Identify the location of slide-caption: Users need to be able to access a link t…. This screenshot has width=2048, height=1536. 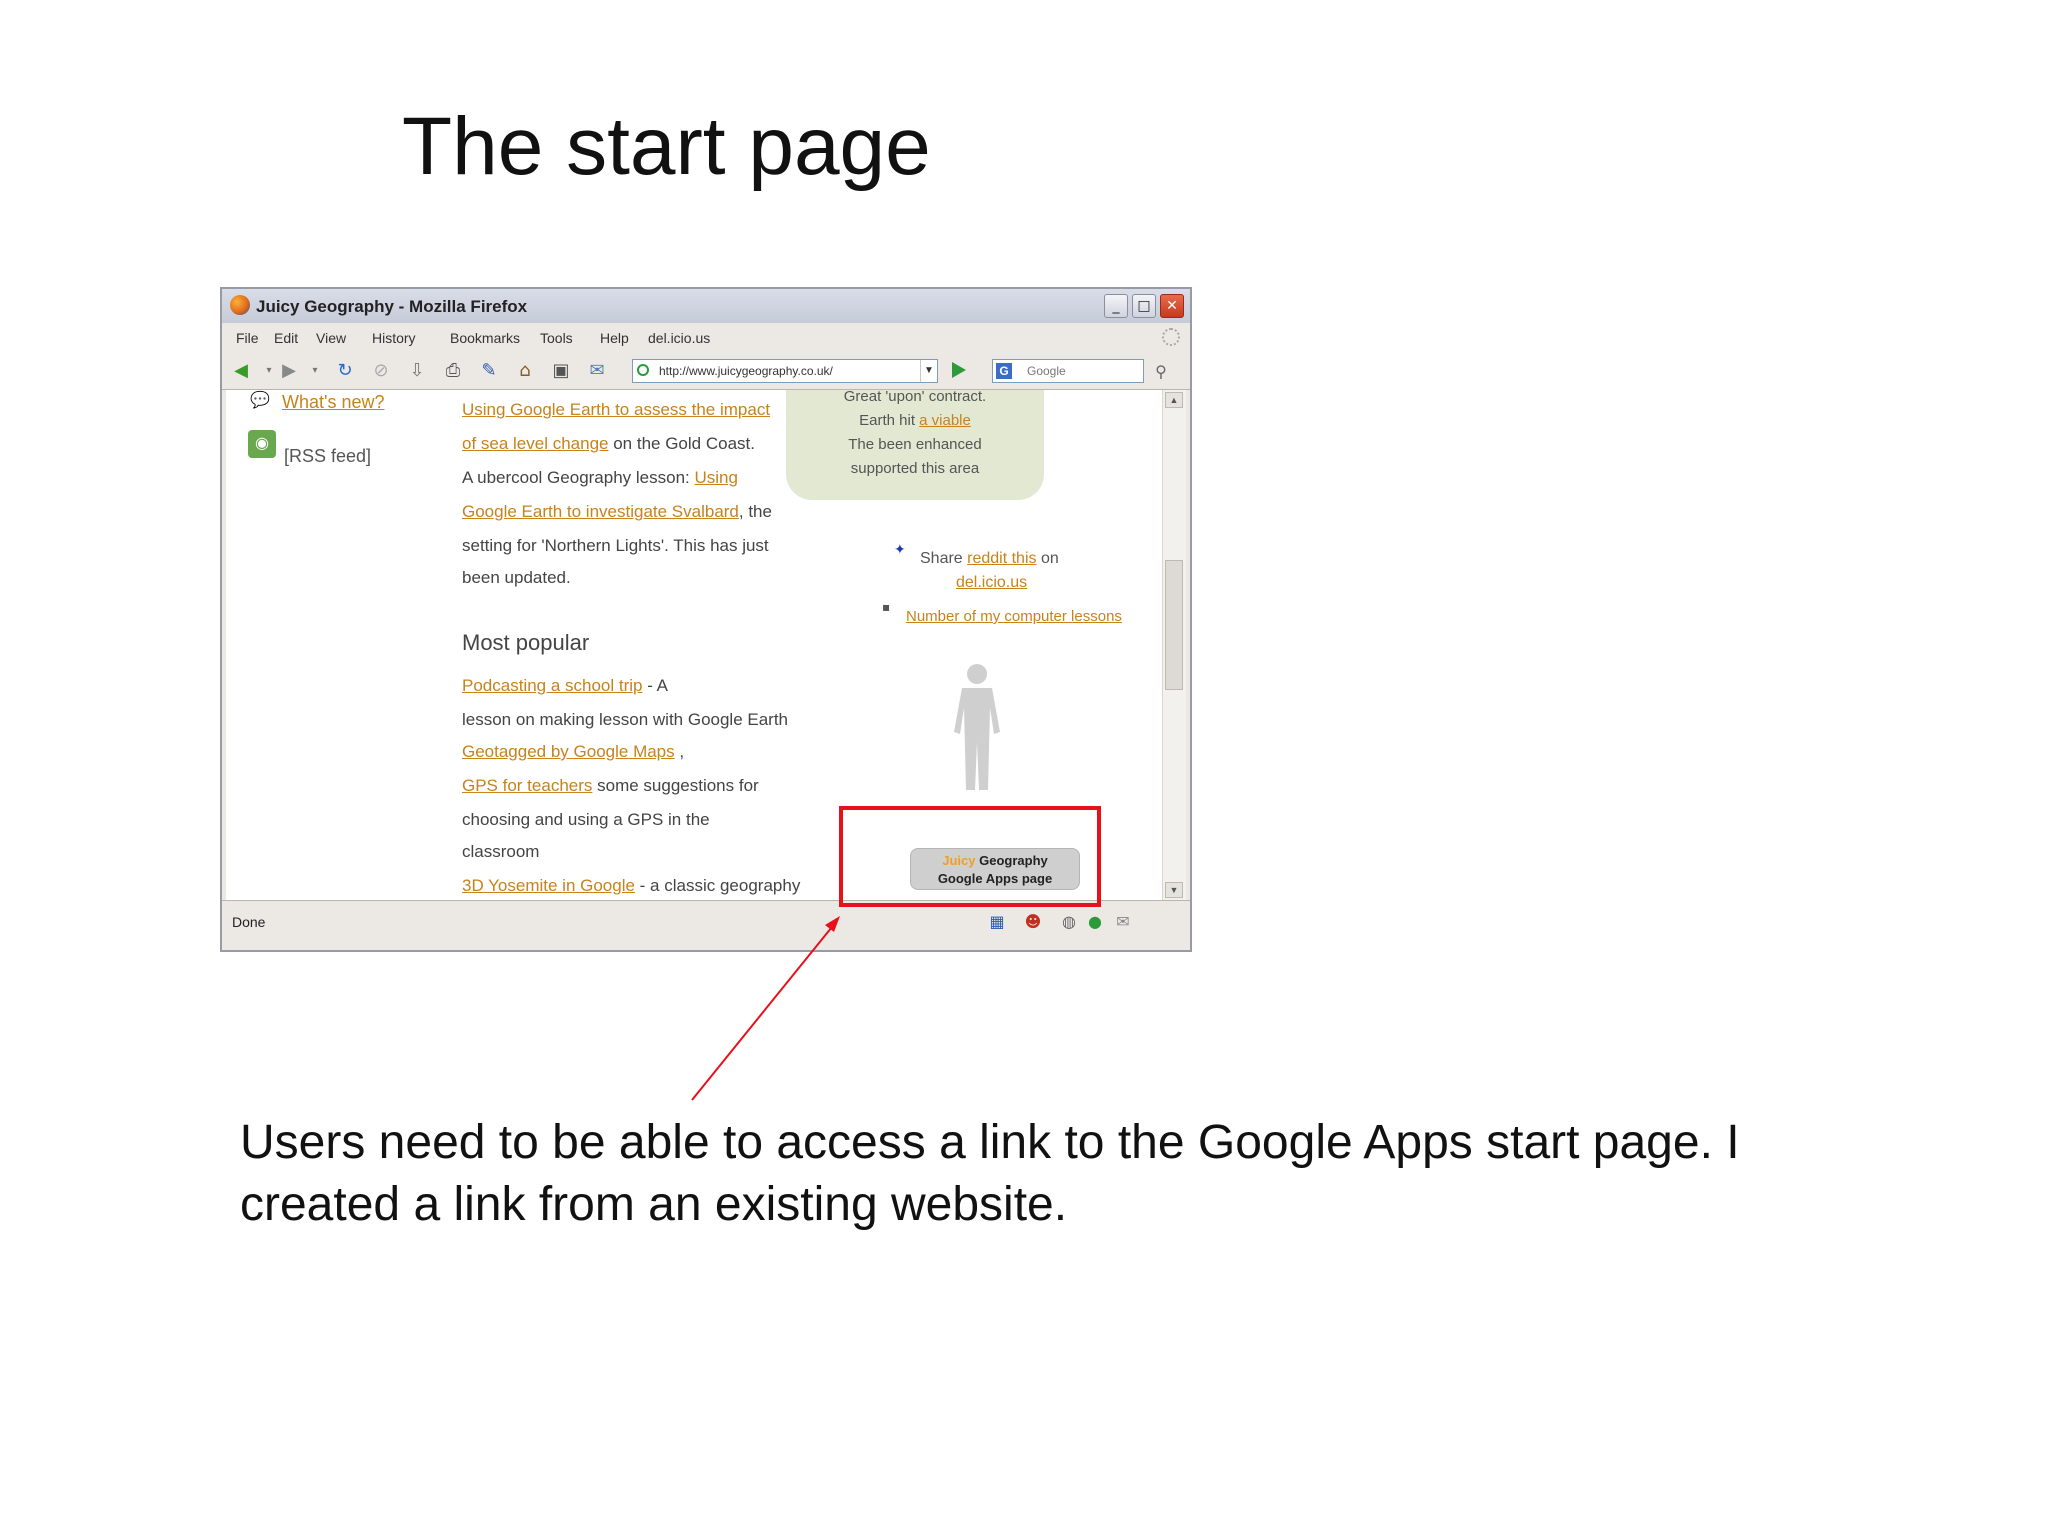
(990, 1173).